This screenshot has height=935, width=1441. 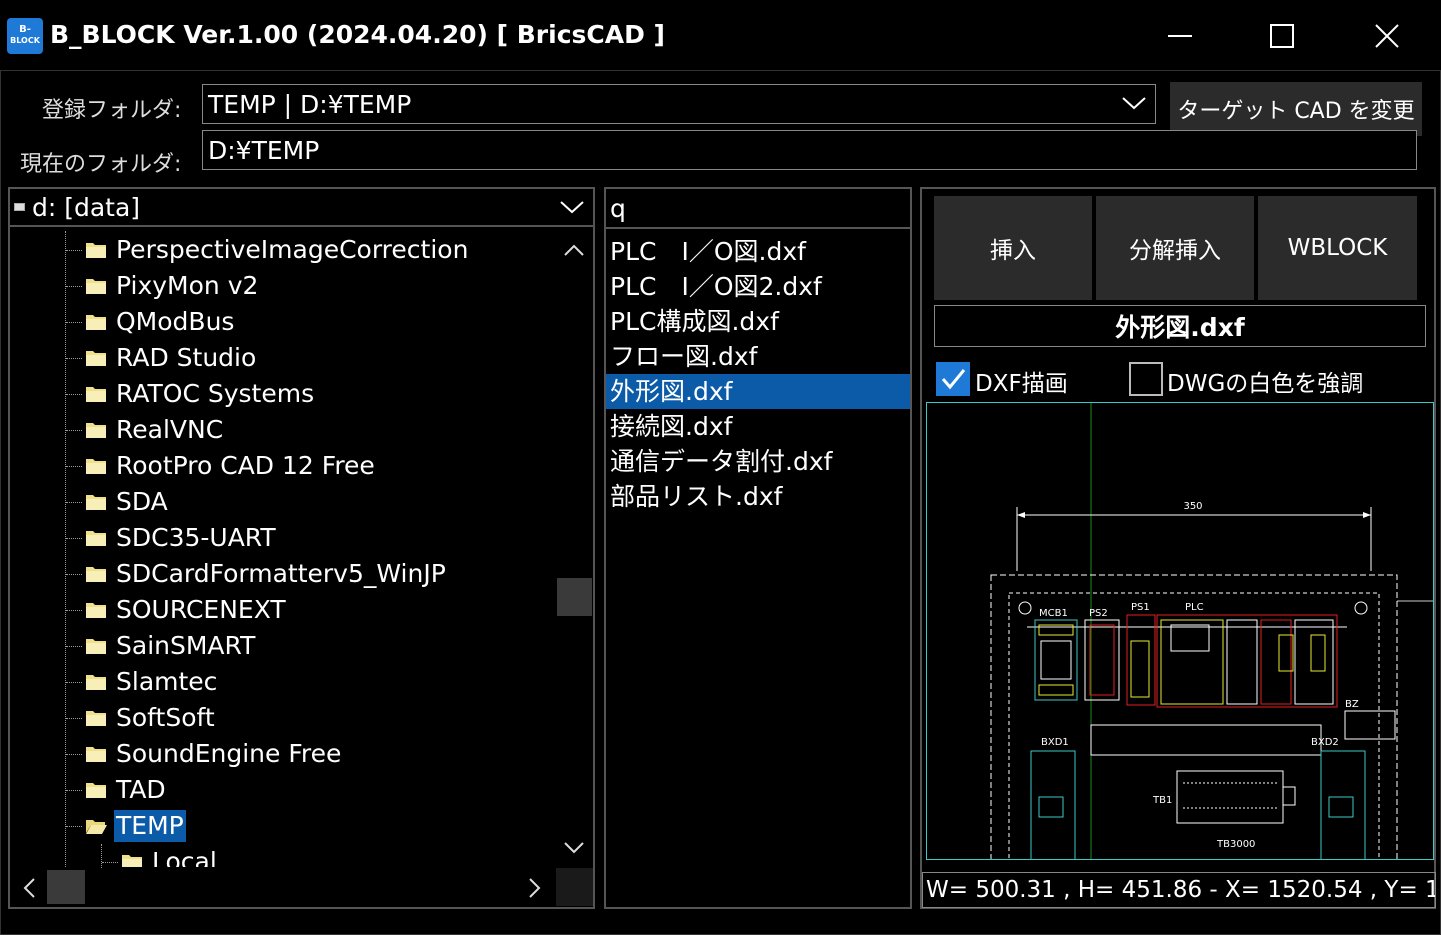 I want to click on tree-item-label: SDCardFormatterv5_WinJP, so click(x=281, y=573).